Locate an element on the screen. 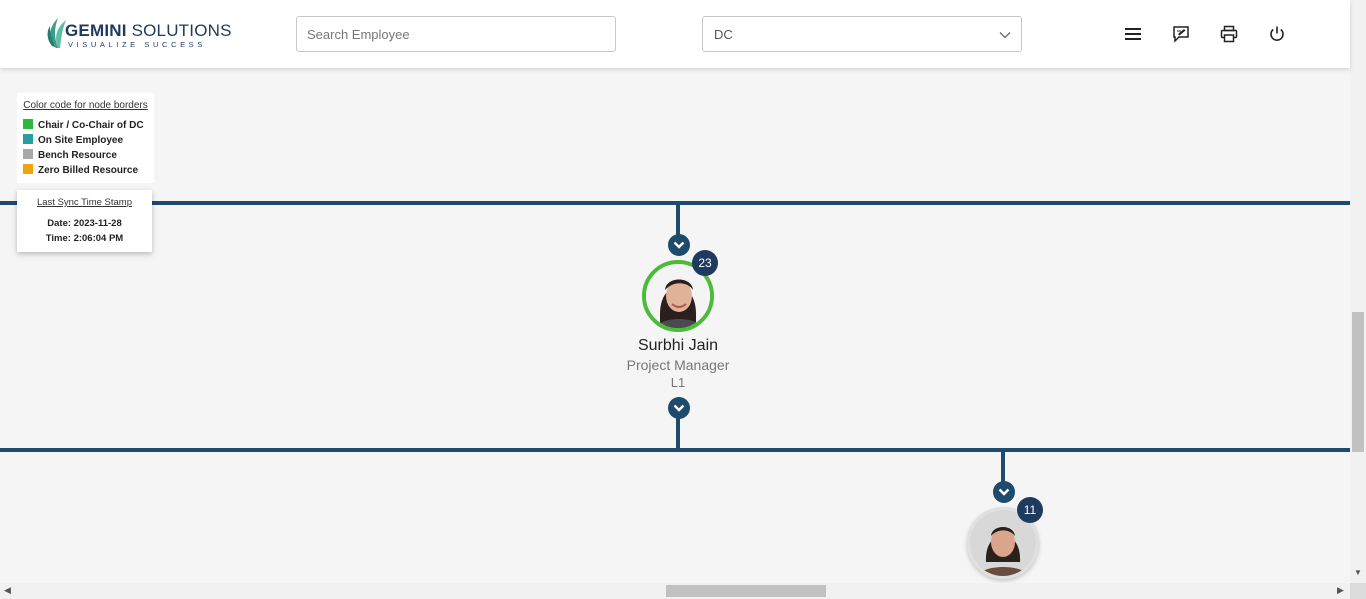 The height and width of the screenshot is (599, 1366). horizontal-scrollbar-thumb is located at coordinates (746, 591).